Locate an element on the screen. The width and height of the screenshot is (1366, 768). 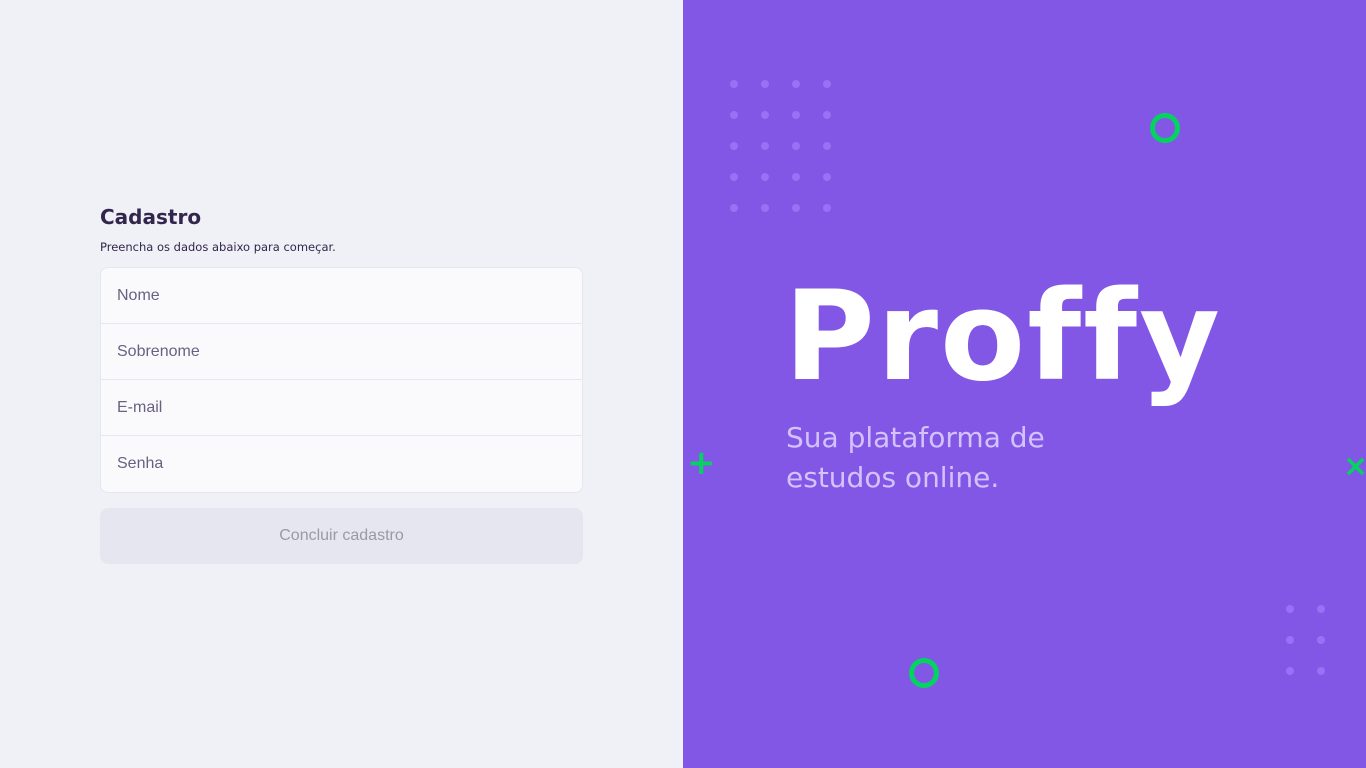
password-field-wrapper is located at coordinates (341, 464).